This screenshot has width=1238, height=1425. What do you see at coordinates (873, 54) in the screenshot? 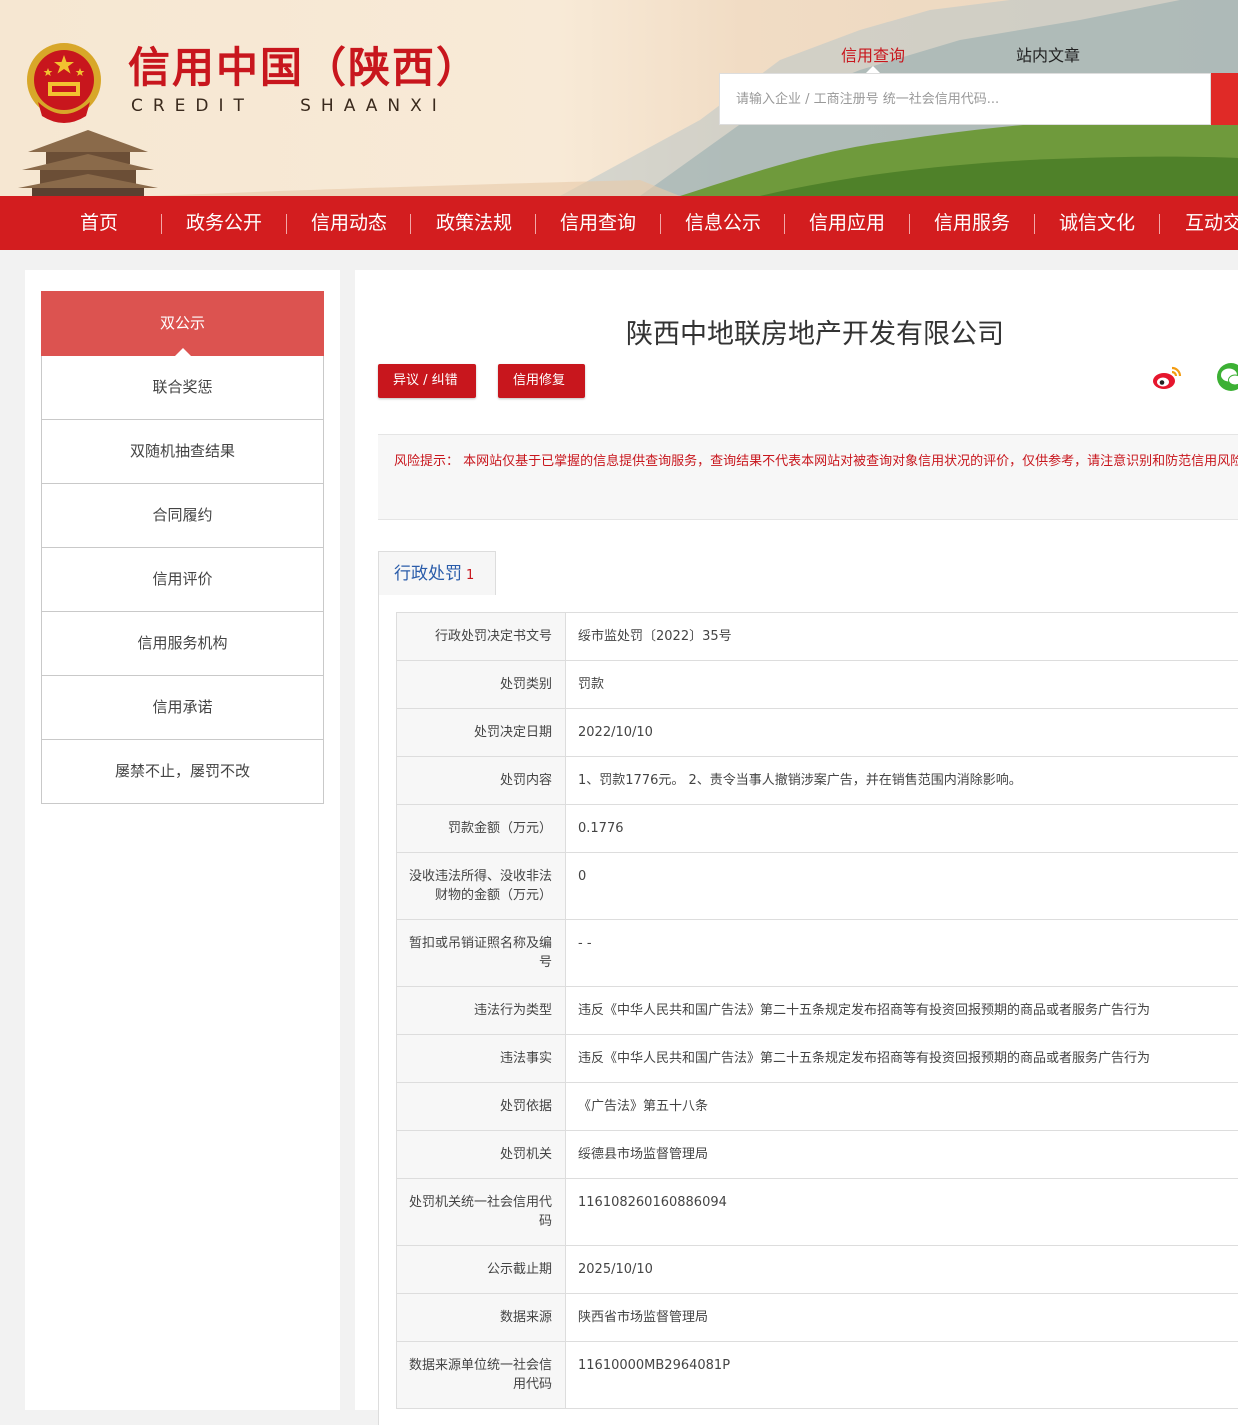
I see `search-tab-credit-query: 信用查询` at bounding box center [873, 54].